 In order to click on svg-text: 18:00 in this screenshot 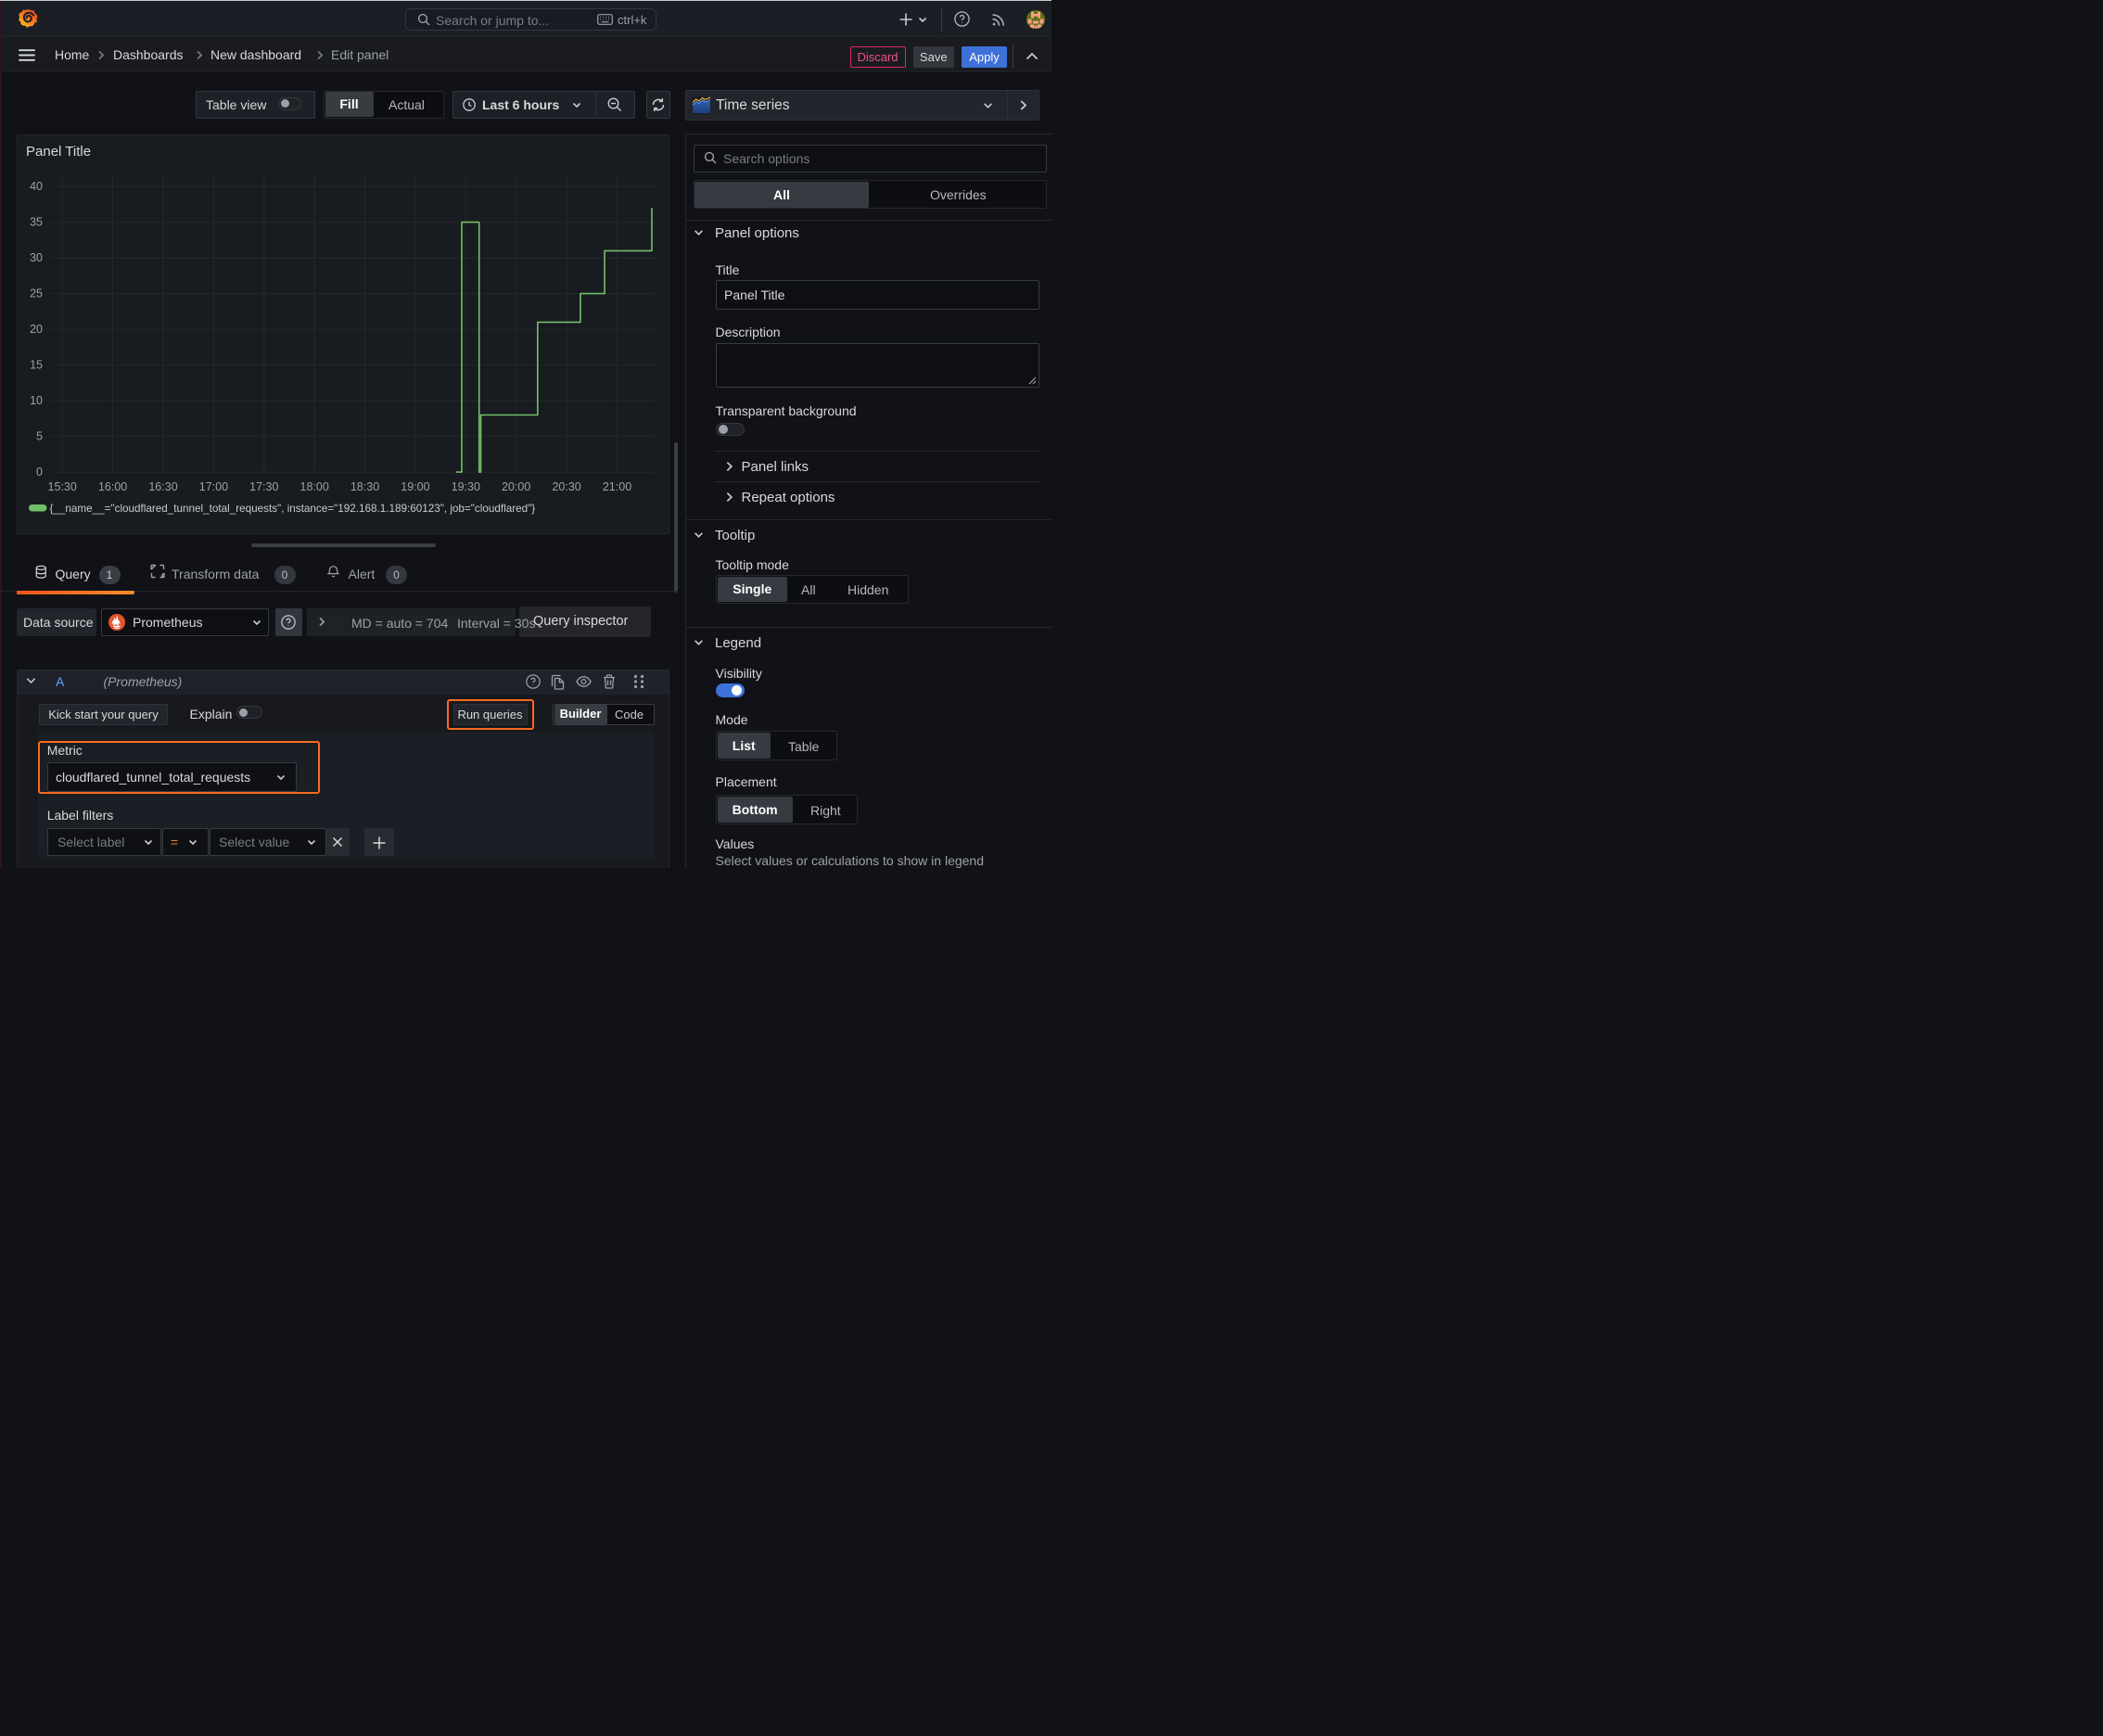, I will do `click(314, 487)`.